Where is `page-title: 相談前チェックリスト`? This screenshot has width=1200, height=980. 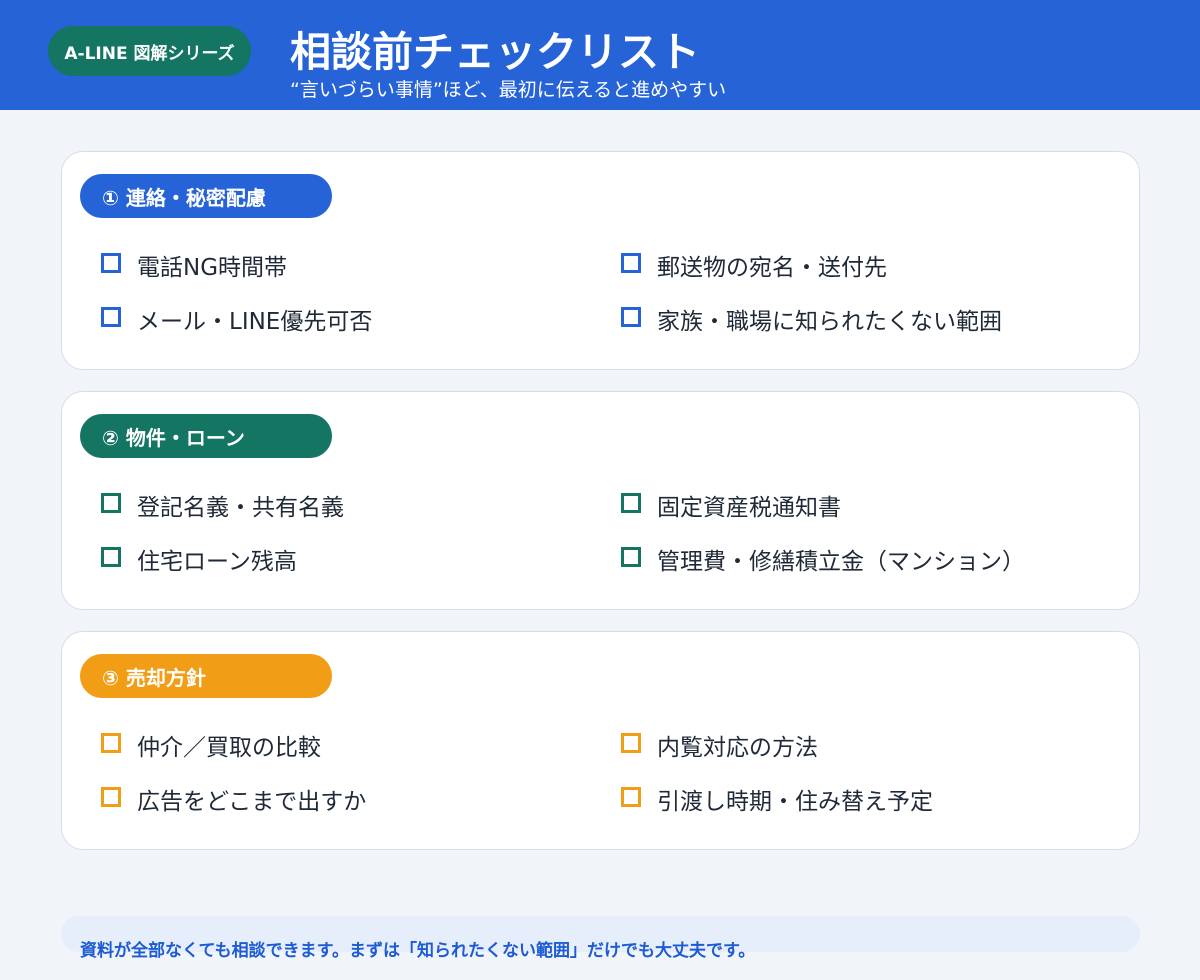
page-title: 相談前チェックリスト is located at coordinates (495, 52).